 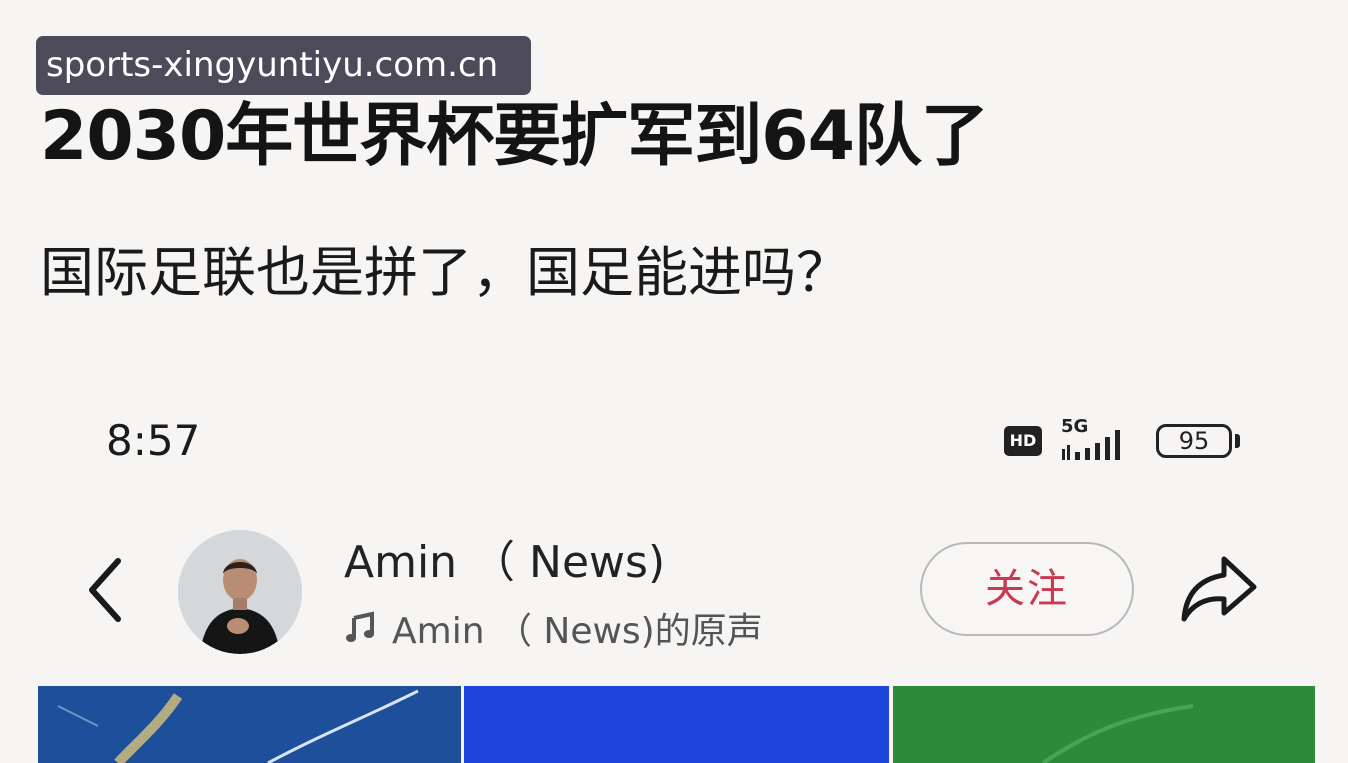 I want to click on chevron-left-icon, so click(x=106, y=590).